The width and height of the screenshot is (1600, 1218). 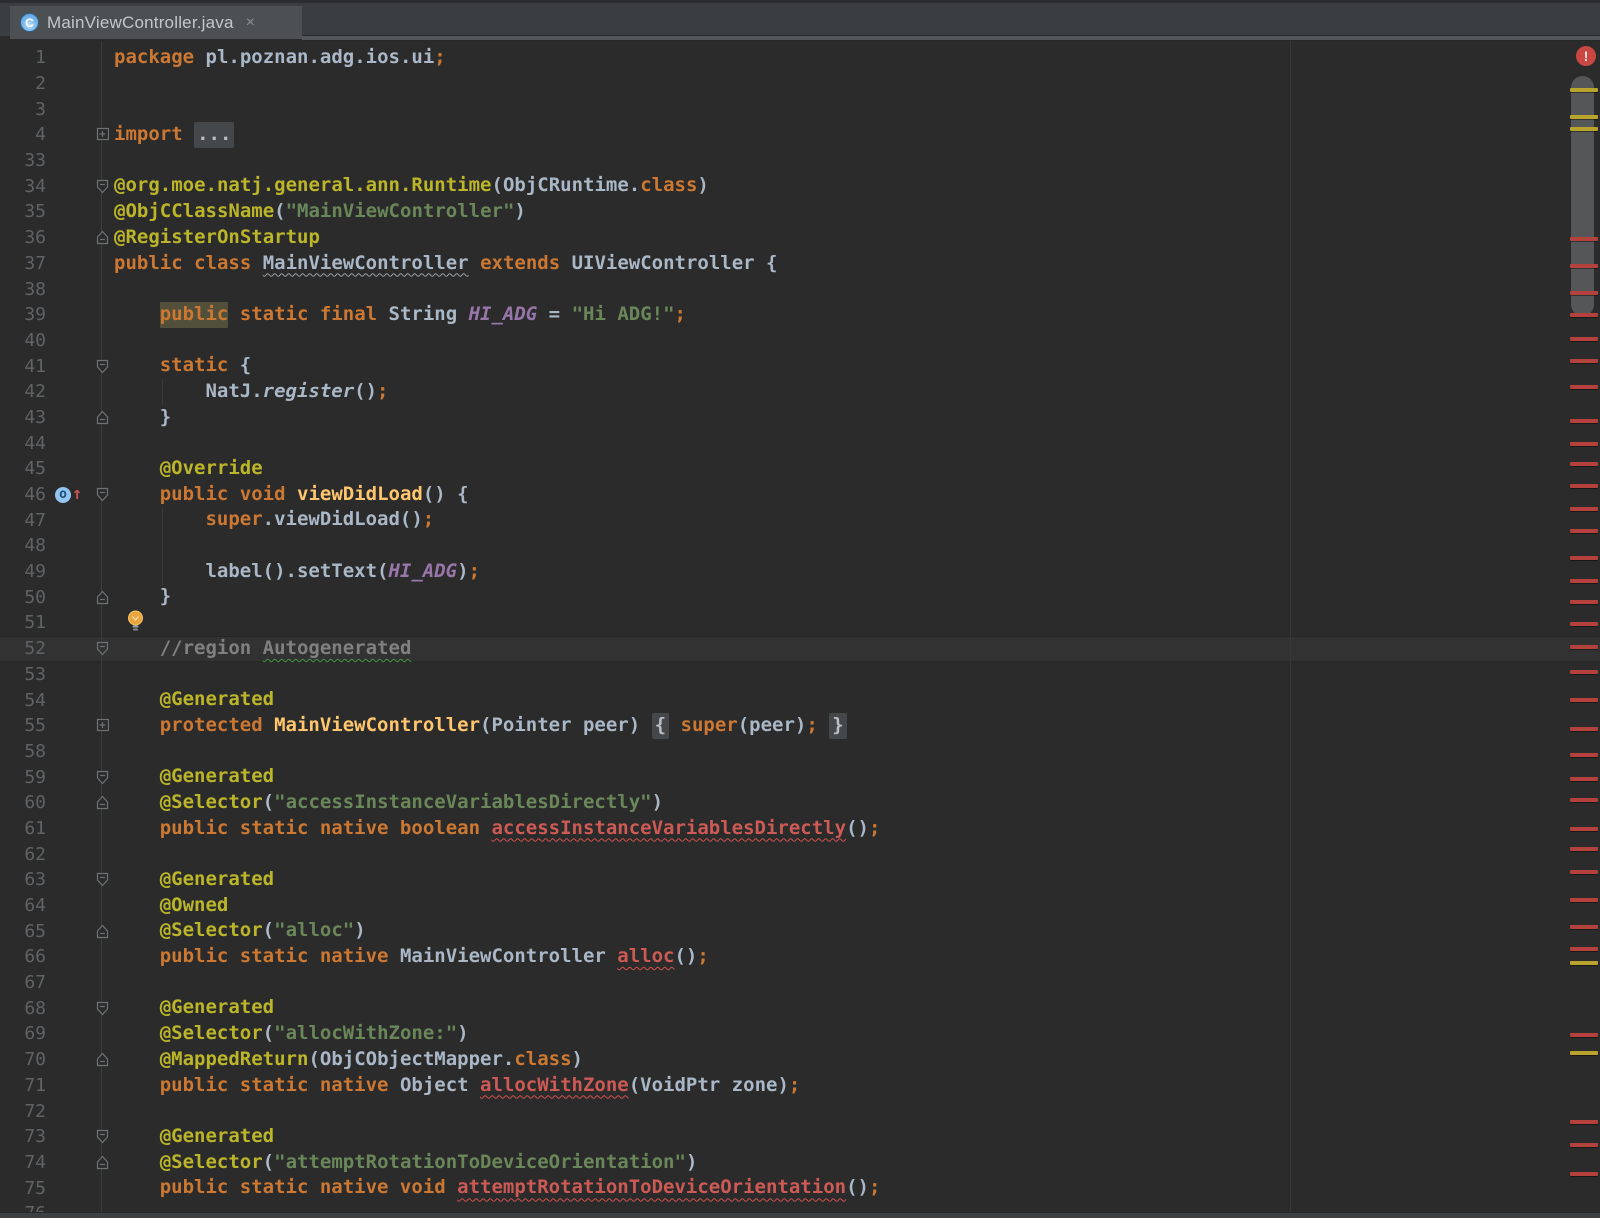 I want to click on code-line-59: 59 @Generated, so click(x=780, y=777).